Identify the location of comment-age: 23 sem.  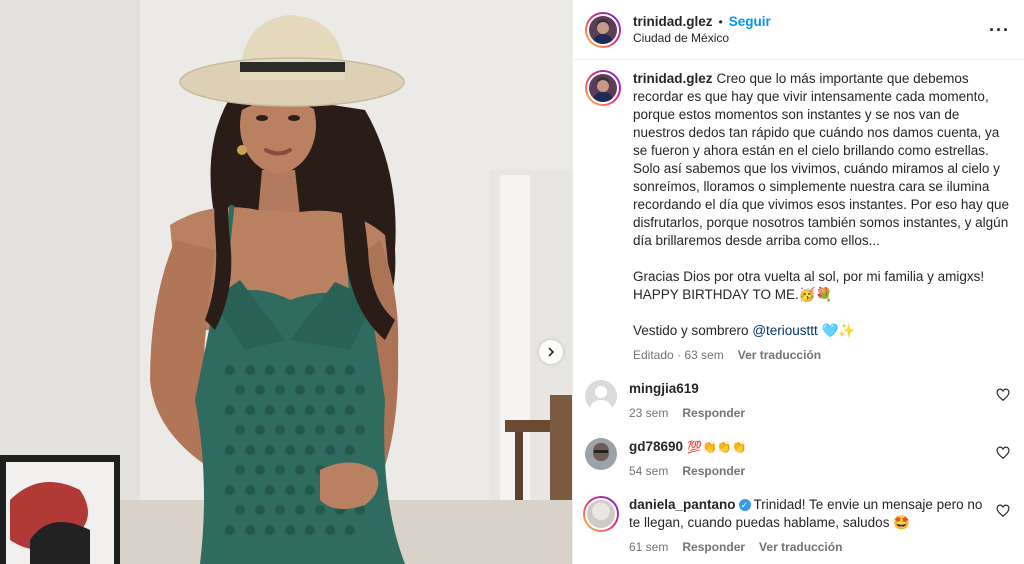
(648, 413).